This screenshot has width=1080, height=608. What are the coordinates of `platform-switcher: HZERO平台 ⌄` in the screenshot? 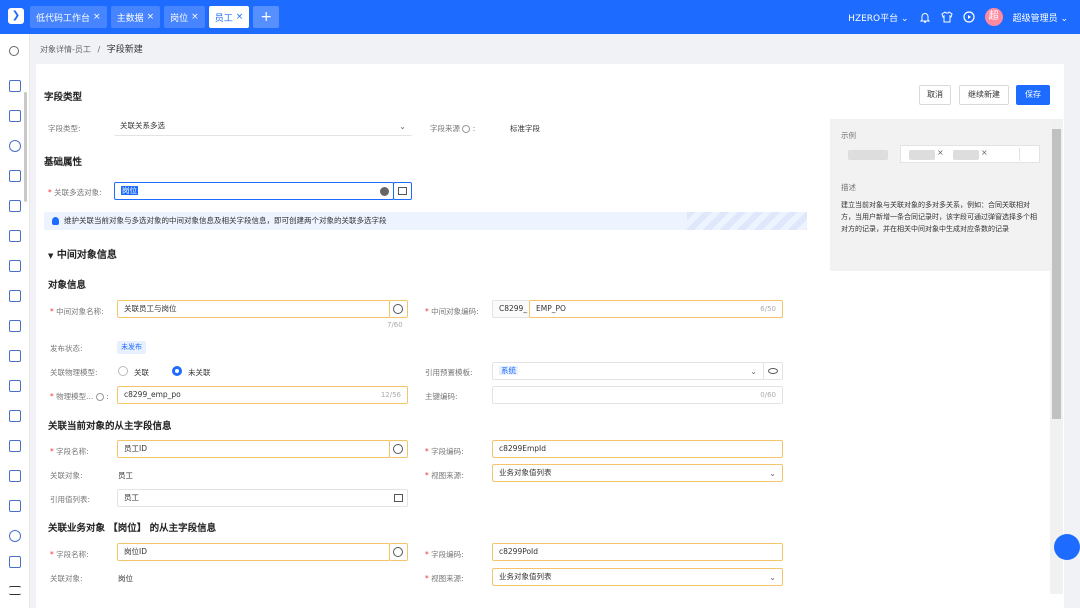 It's located at (878, 17).